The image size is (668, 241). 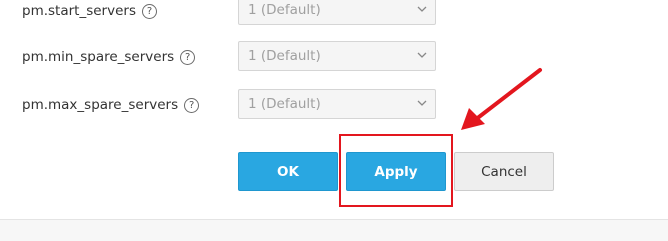 What do you see at coordinates (98, 57) in the screenshot?
I see `setting-label-text: pm.min_spare_servers` at bounding box center [98, 57].